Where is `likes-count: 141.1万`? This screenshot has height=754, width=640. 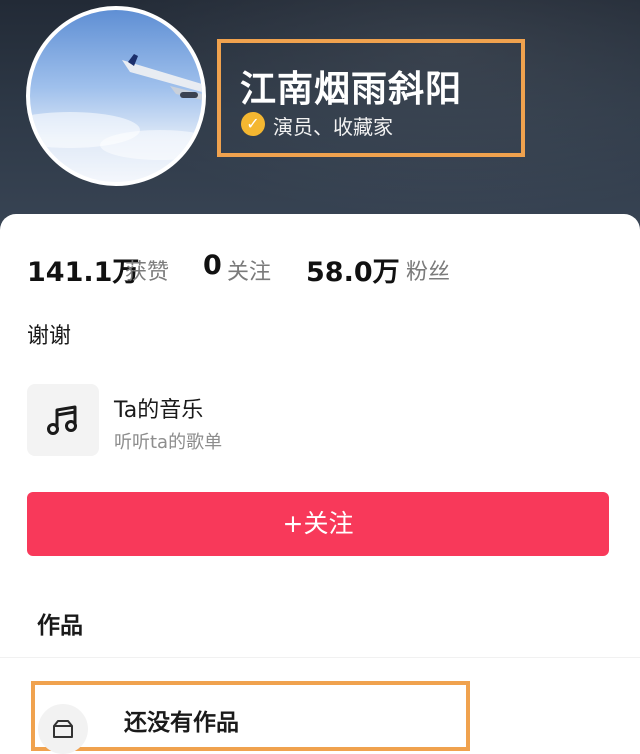
likes-count: 141.1万 is located at coordinates (83, 269).